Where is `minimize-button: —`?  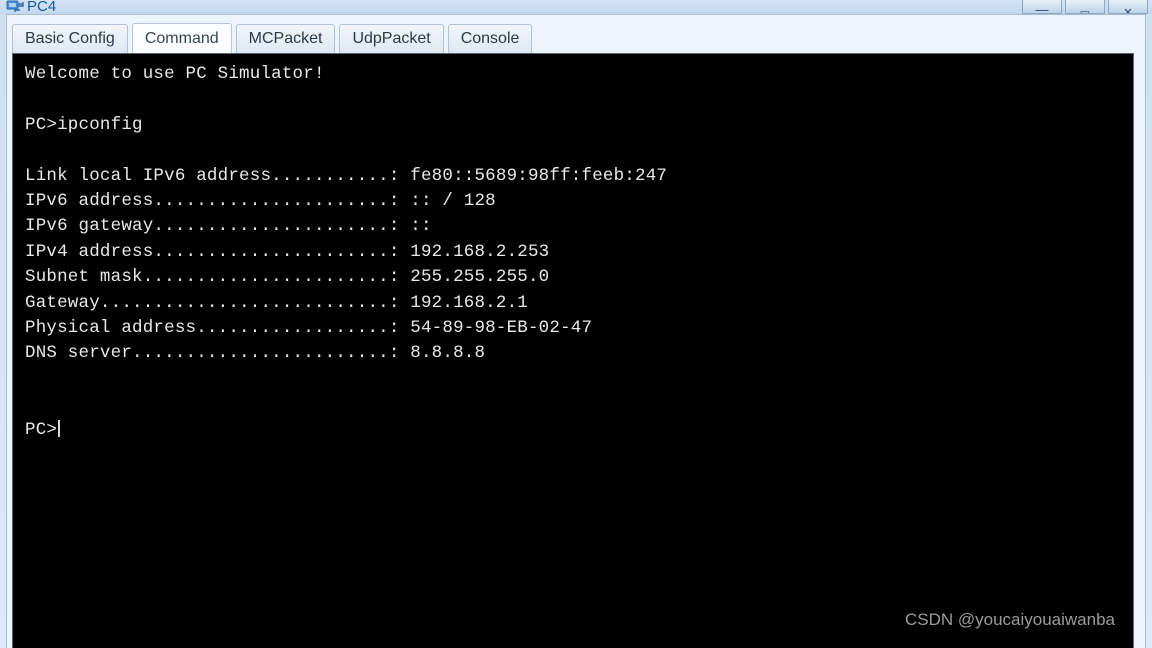 minimize-button: — is located at coordinates (1042, 7).